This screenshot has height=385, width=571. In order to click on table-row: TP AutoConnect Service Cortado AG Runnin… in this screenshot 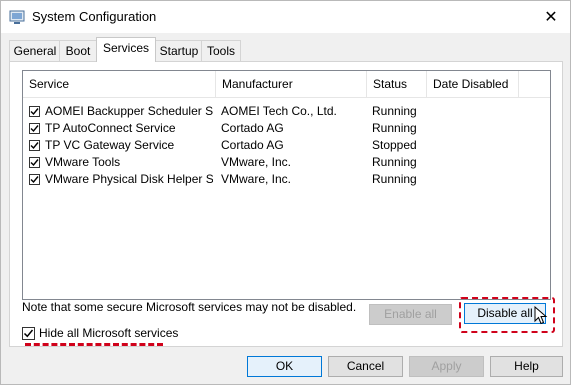, I will do `click(286, 128)`.